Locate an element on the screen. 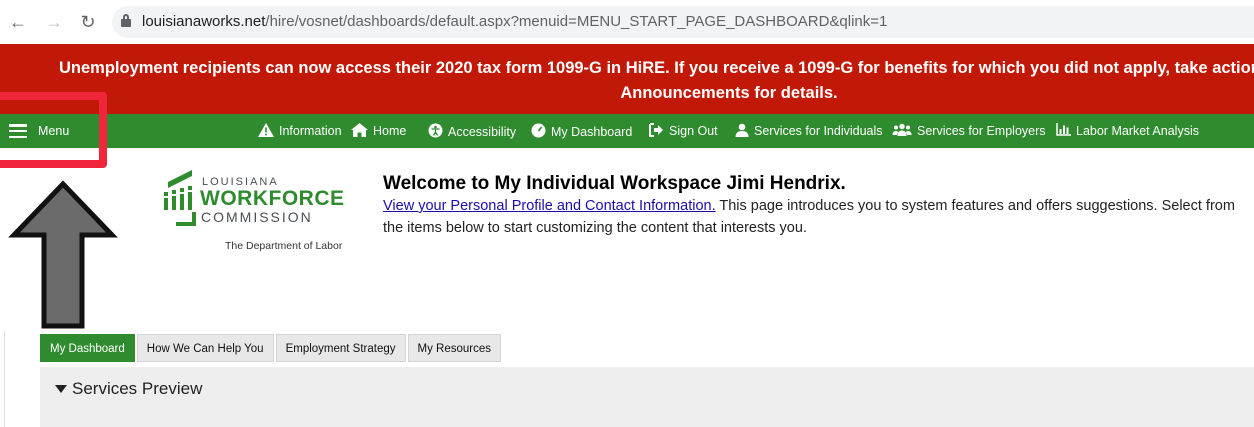 Image resolution: width=1254 pixels, height=427 pixels. sign-out-icon is located at coordinates (656, 131).